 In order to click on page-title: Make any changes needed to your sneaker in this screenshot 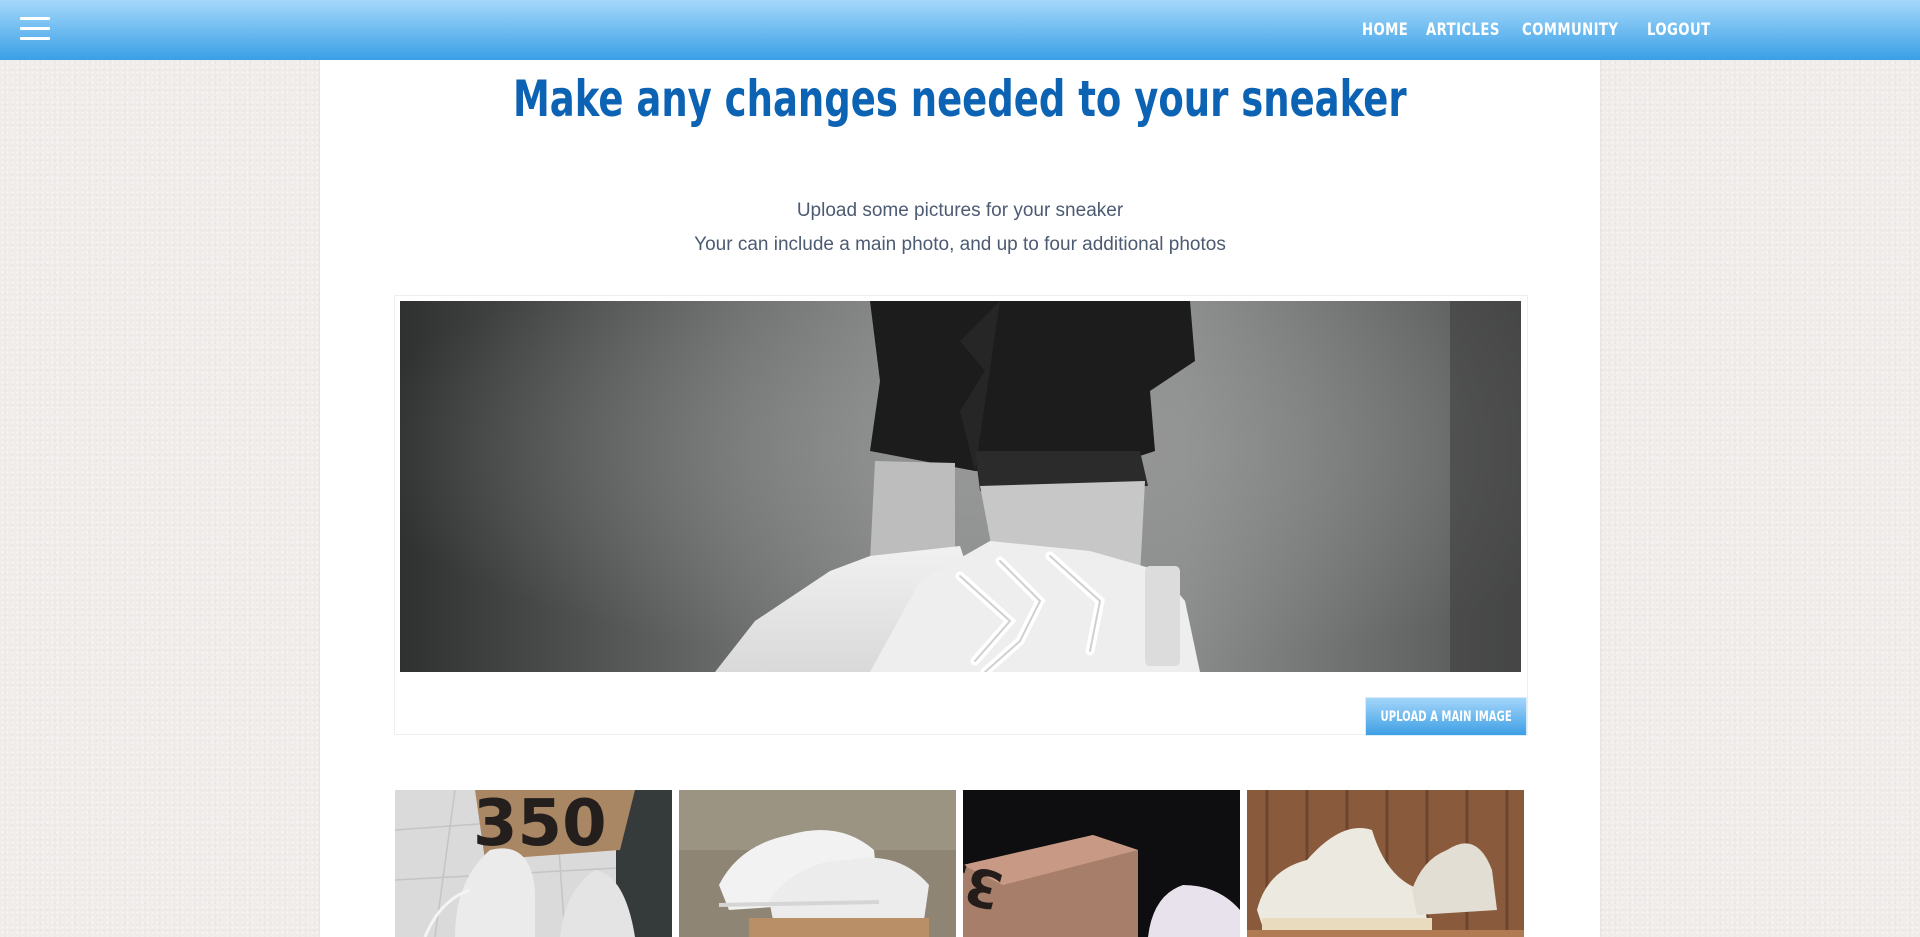, I will do `click(960, 99)`.